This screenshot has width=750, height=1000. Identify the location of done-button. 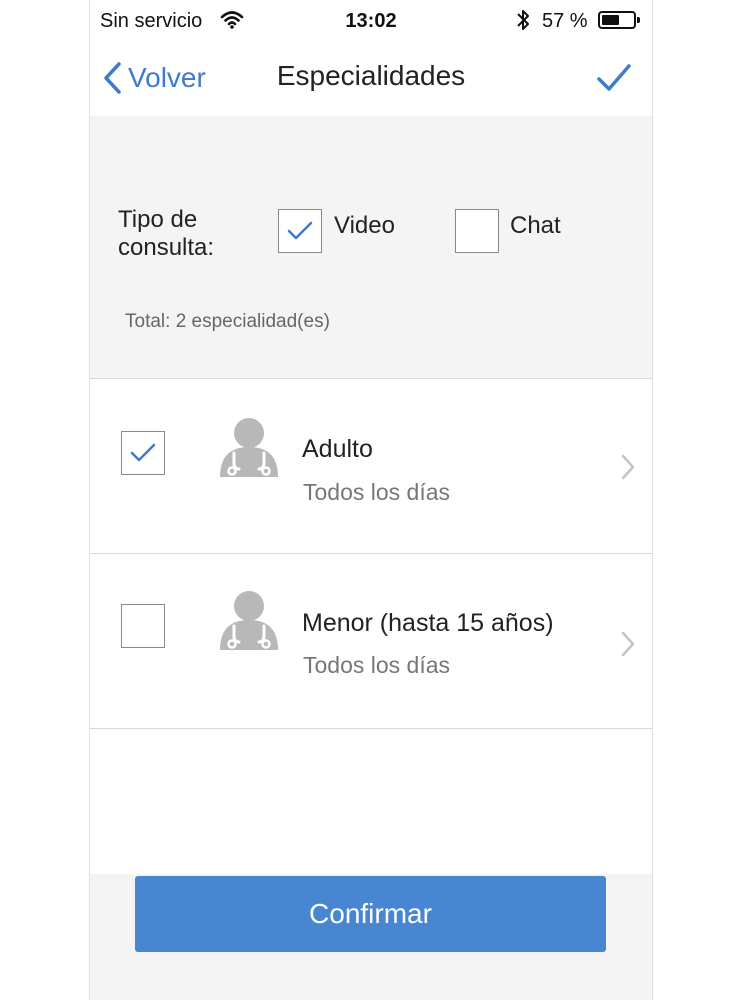
(614, 78).